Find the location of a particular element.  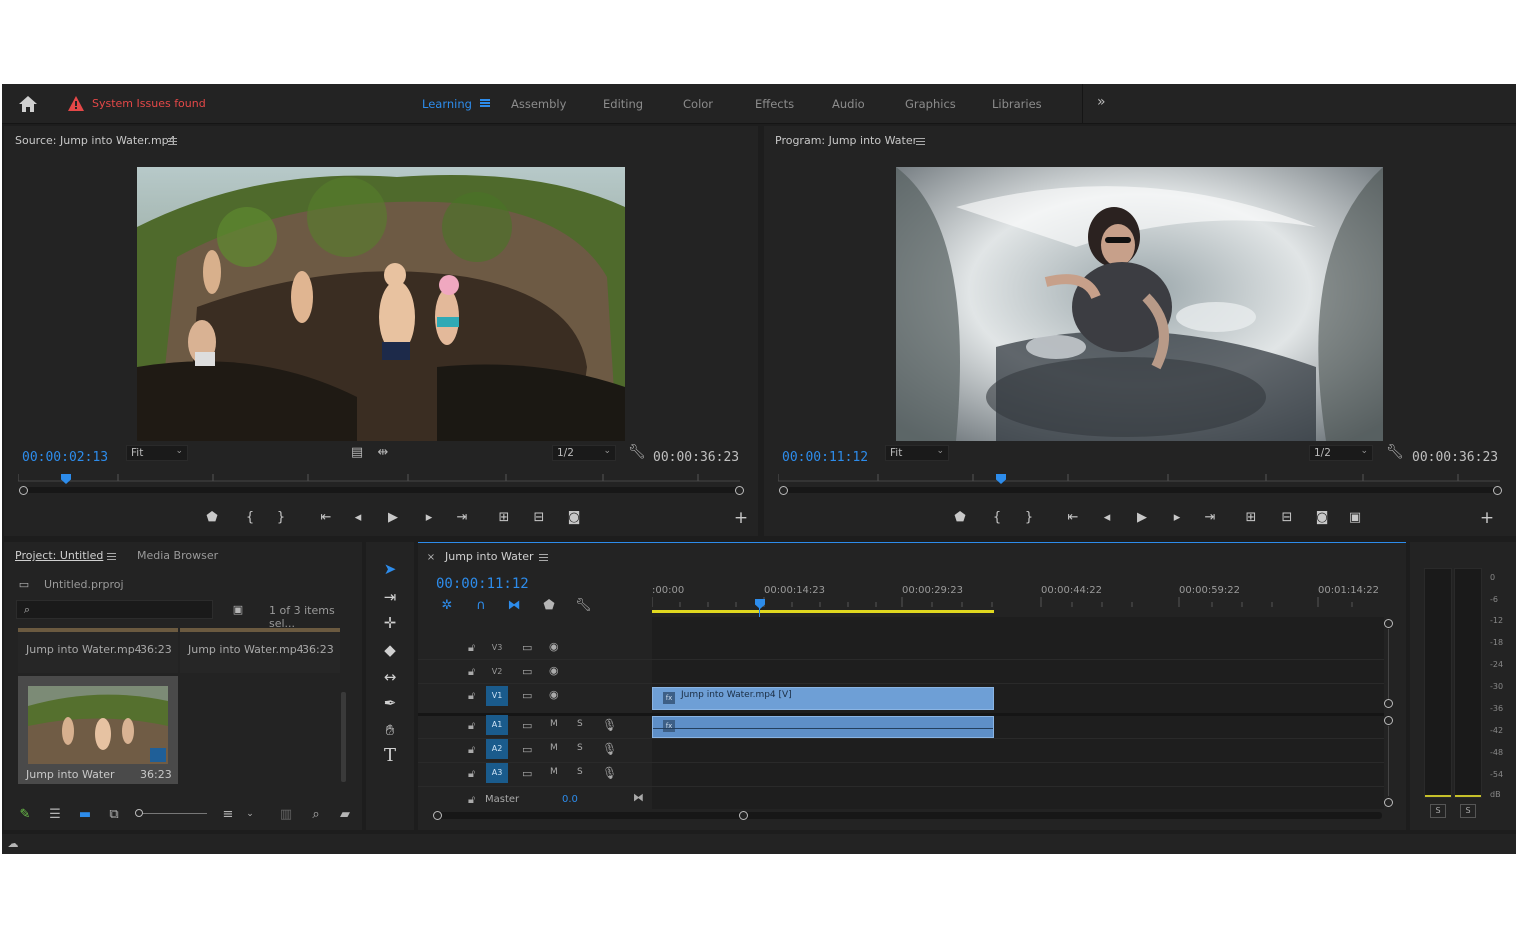

mark-out-icon: } is located at coordinates (281, 518).